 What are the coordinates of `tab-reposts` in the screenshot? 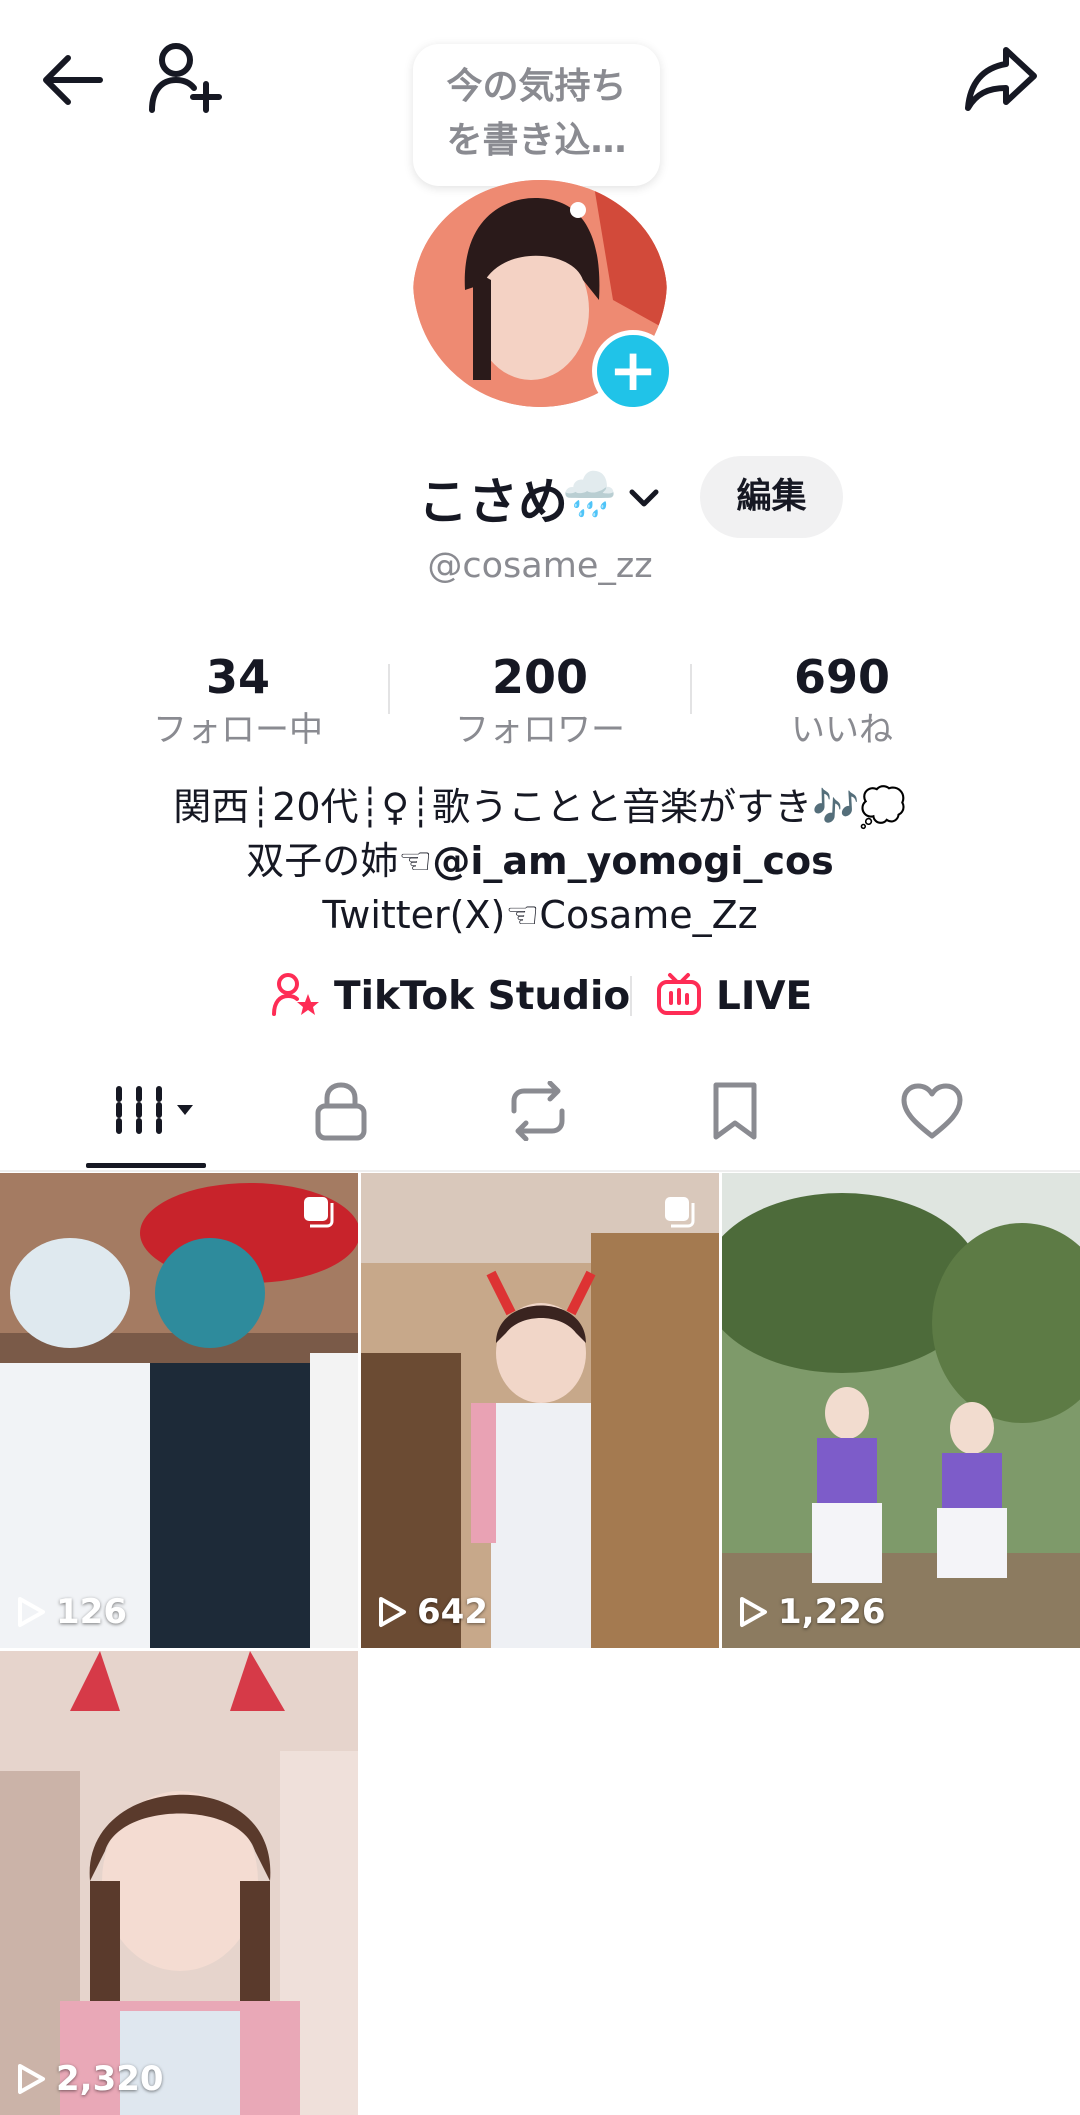 It's located at (538, 1111).